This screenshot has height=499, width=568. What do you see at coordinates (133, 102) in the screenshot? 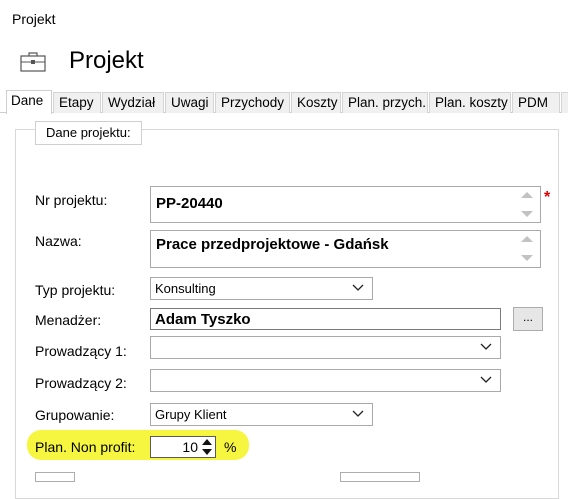
I see `tab-wydzial: Wydział` at bounding box center [133, 102].